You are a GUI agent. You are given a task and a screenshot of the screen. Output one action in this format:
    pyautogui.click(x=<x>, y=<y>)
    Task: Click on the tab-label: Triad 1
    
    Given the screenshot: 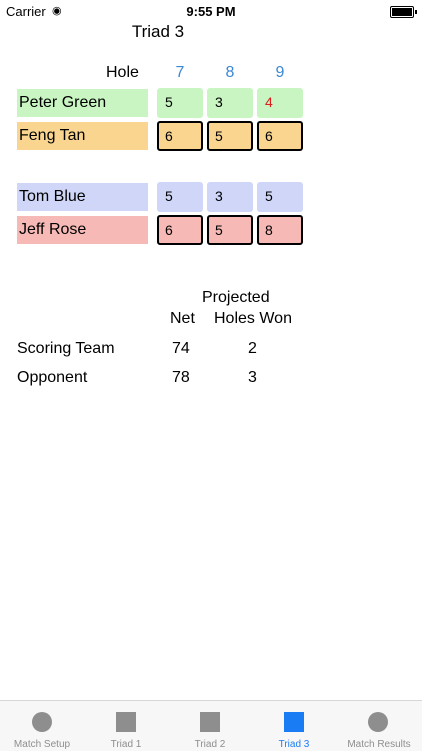 What is the action you would take?
    pyautogui.click(x=126, y=744)
    